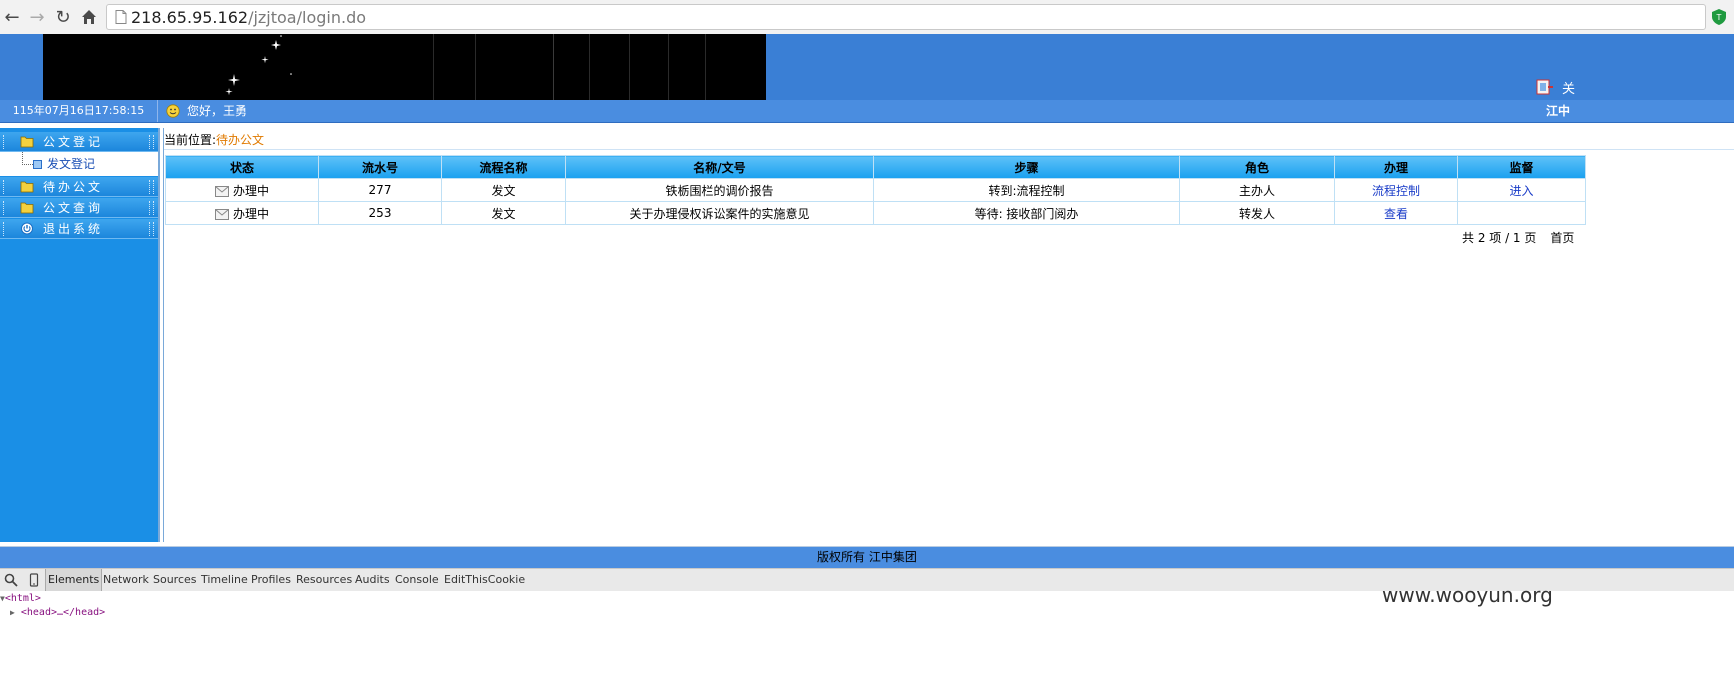 The image size is (1734, 682). Describe the element at coordinates (121, 17) in the screenshot. I see `page-icon` at that location.